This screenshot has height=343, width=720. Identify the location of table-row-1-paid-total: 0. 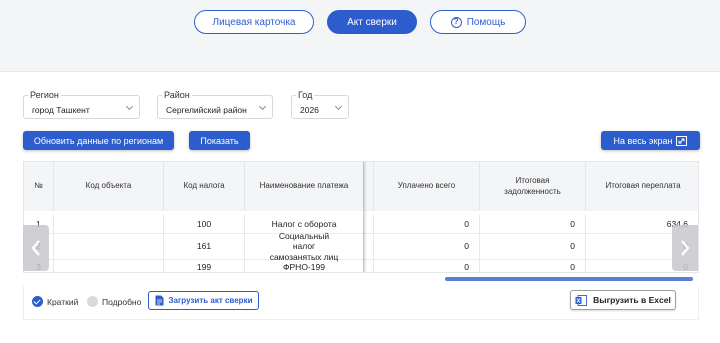
(427, 224).